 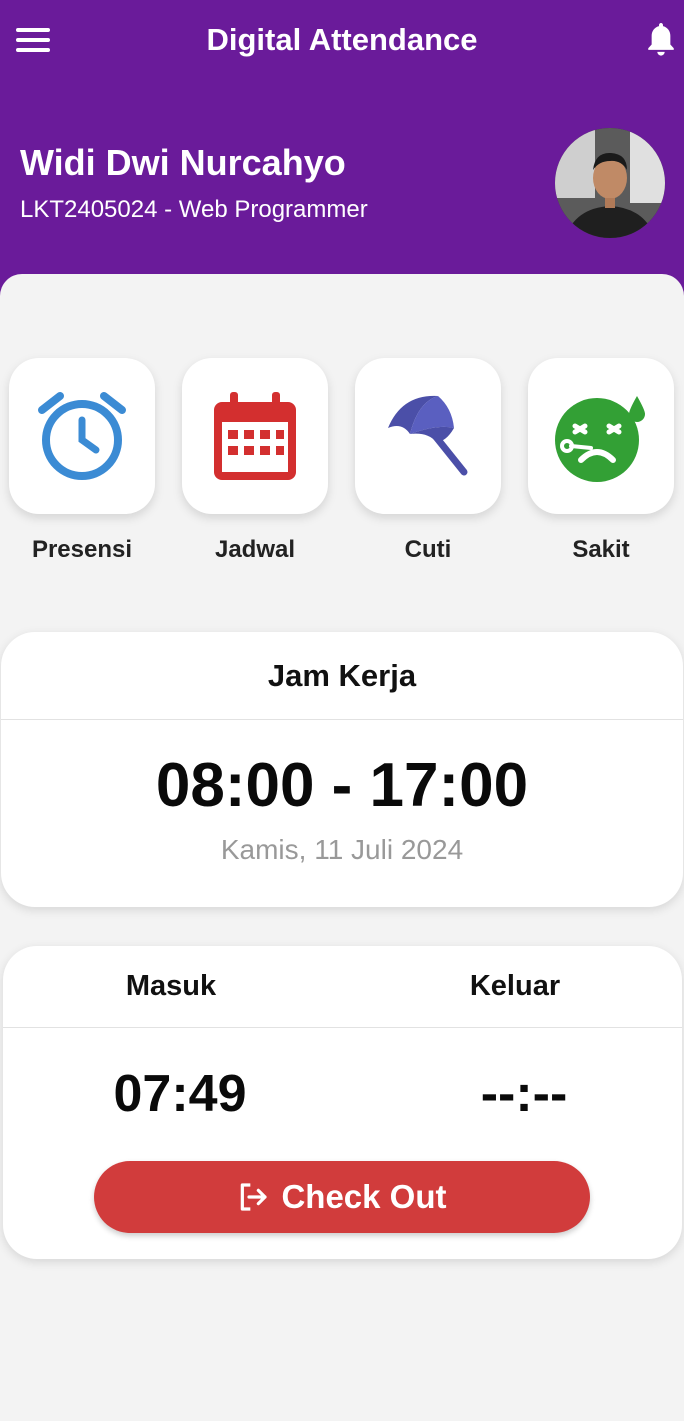 What do you see at coordinates (364, 1196) in the screenshot?
I see `check-out-label: Check Out` at bounding box center [364, 1196].